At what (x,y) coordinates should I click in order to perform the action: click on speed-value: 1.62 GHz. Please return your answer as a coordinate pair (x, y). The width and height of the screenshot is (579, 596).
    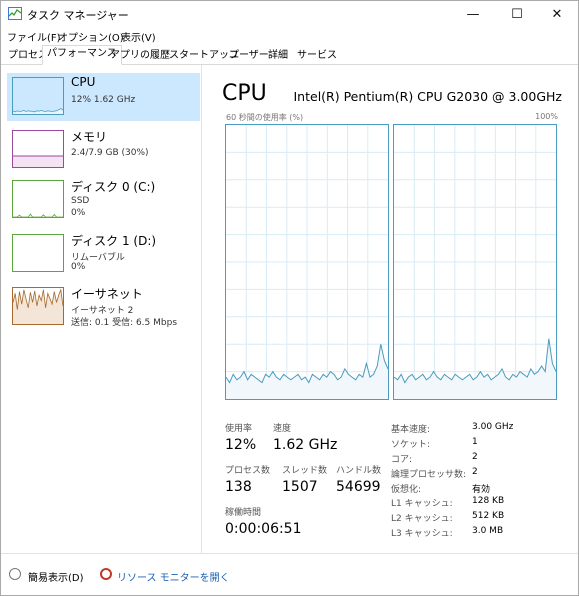
    Looking at the image, I should click on (305, 445).